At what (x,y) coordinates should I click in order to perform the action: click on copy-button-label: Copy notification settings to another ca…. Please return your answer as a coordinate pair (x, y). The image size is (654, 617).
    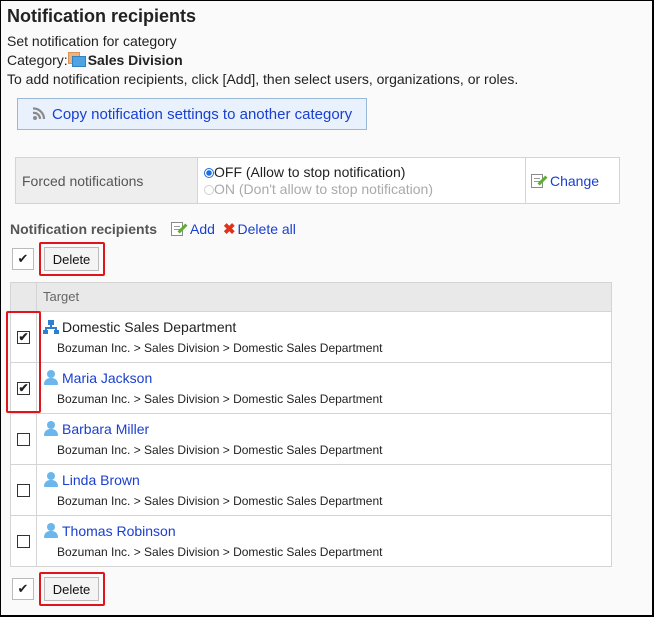
    Looking at the image, I should click on (202, 114).